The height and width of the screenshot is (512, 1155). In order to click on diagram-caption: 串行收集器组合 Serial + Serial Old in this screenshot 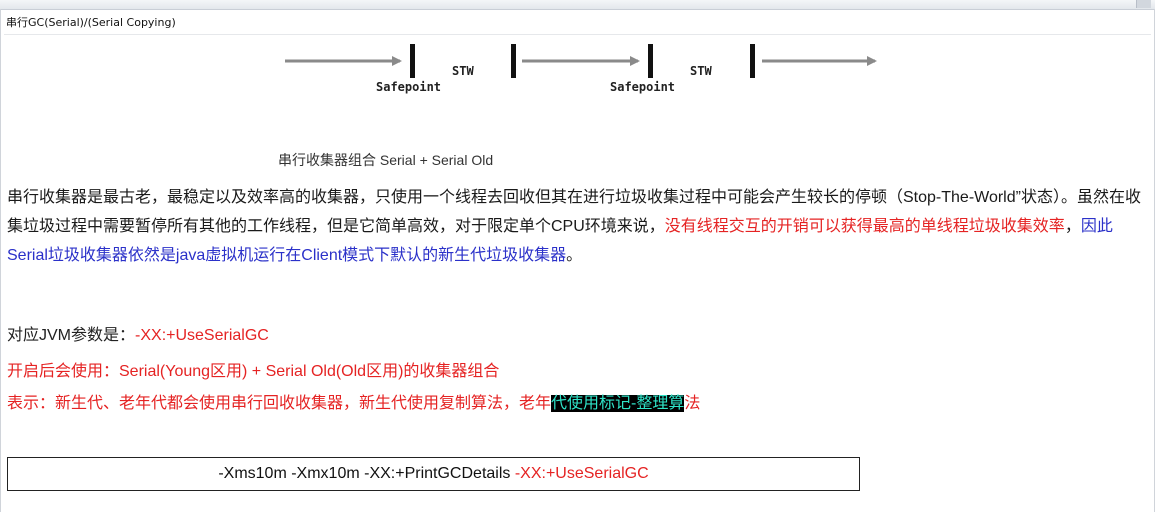, I will do `click(386, 160)`.